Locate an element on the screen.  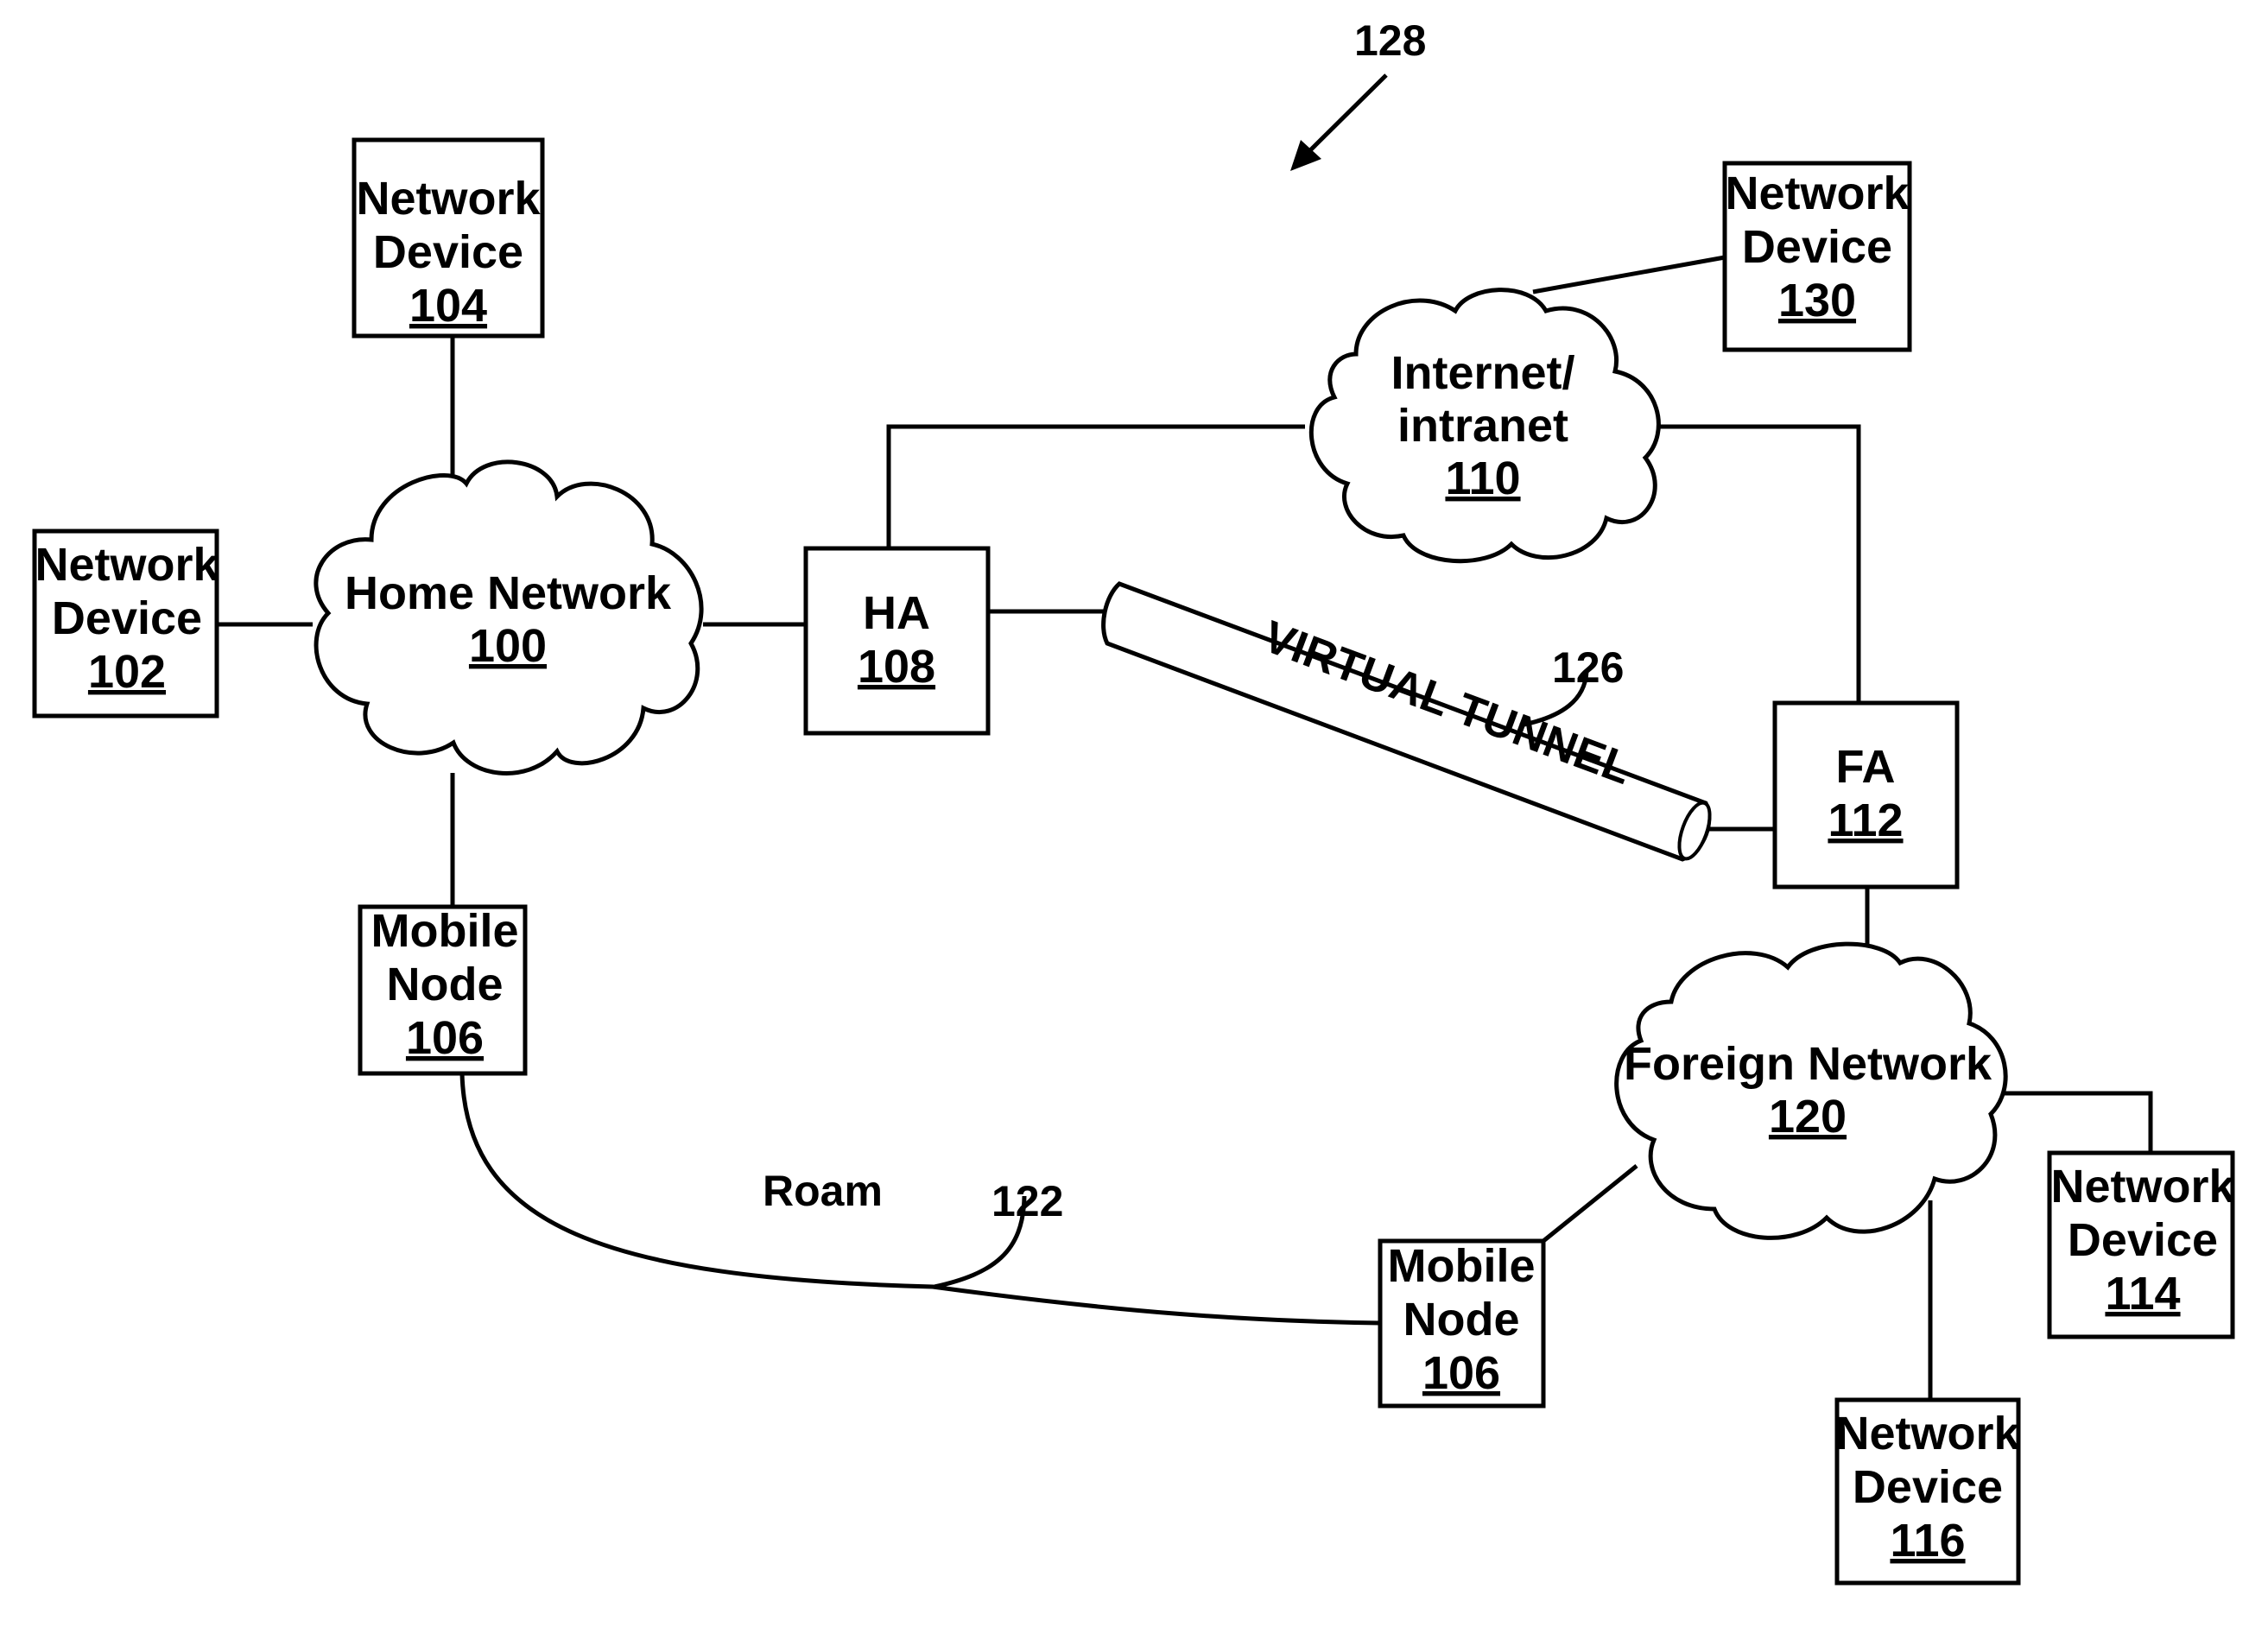
roam-path is located at coordinates (920, 1199).